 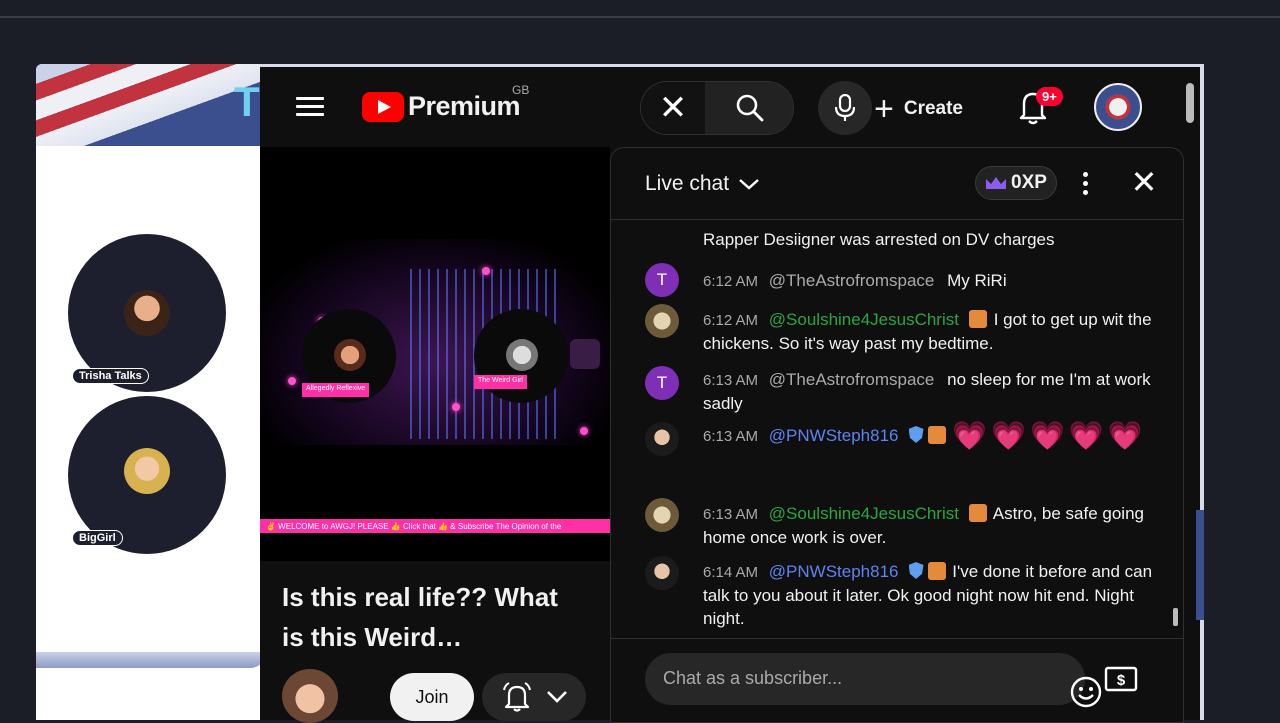 I want to click on bell-ring-icon, so click(x=517, y=697).